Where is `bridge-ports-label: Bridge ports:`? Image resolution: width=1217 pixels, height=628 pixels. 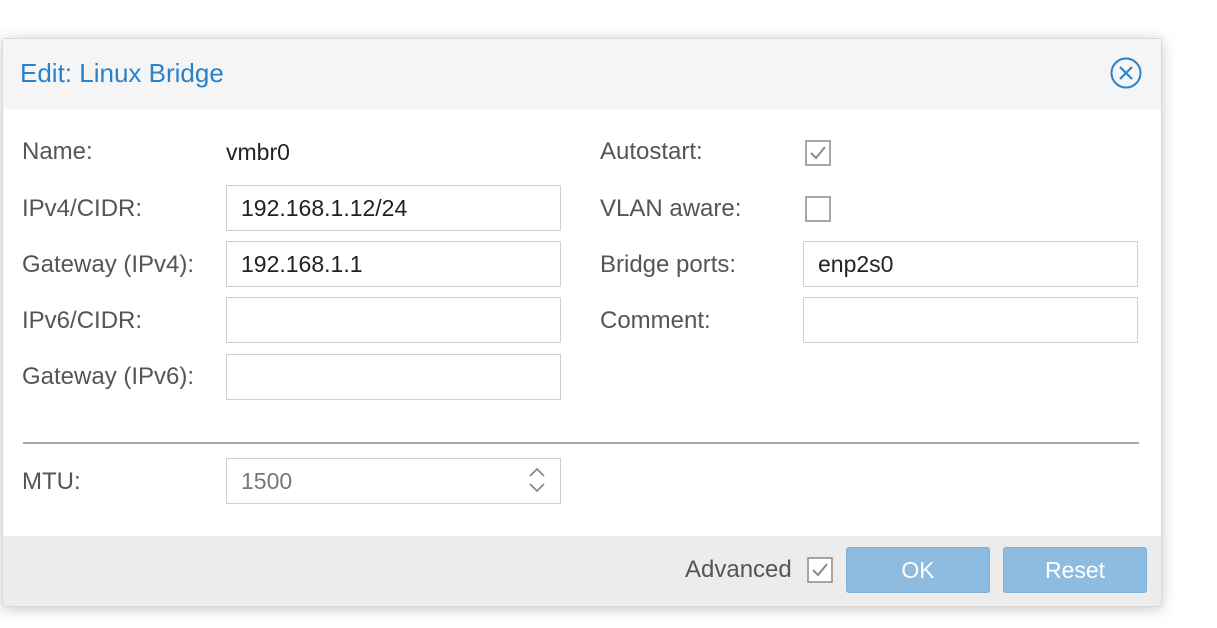
bridge-ports-label: Bridge ports: is located at coordinates (668, 264).